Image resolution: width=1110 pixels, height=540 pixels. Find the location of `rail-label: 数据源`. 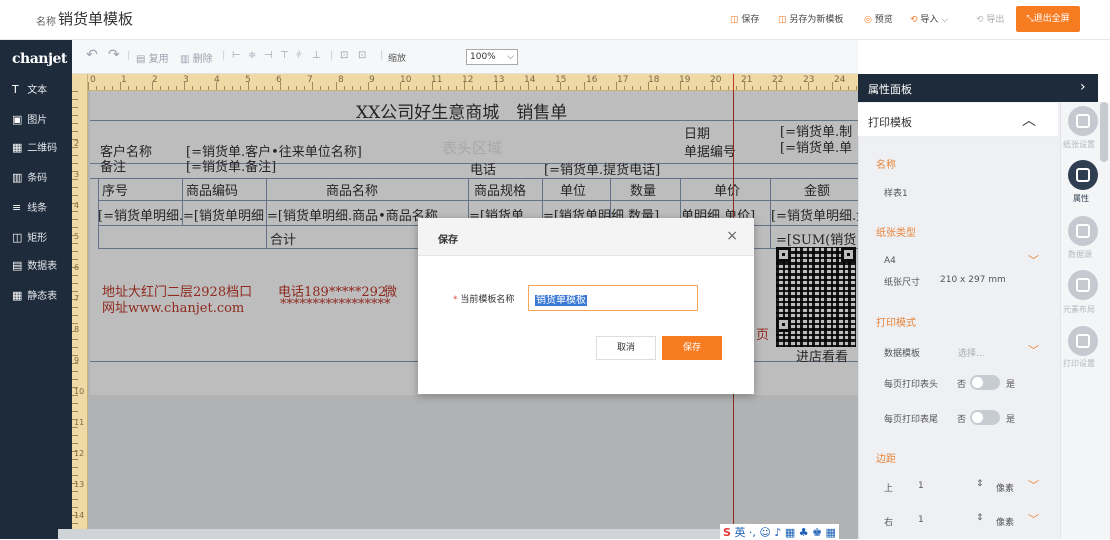

rail-label: 数据源 is located at coordinates (1080, 254).